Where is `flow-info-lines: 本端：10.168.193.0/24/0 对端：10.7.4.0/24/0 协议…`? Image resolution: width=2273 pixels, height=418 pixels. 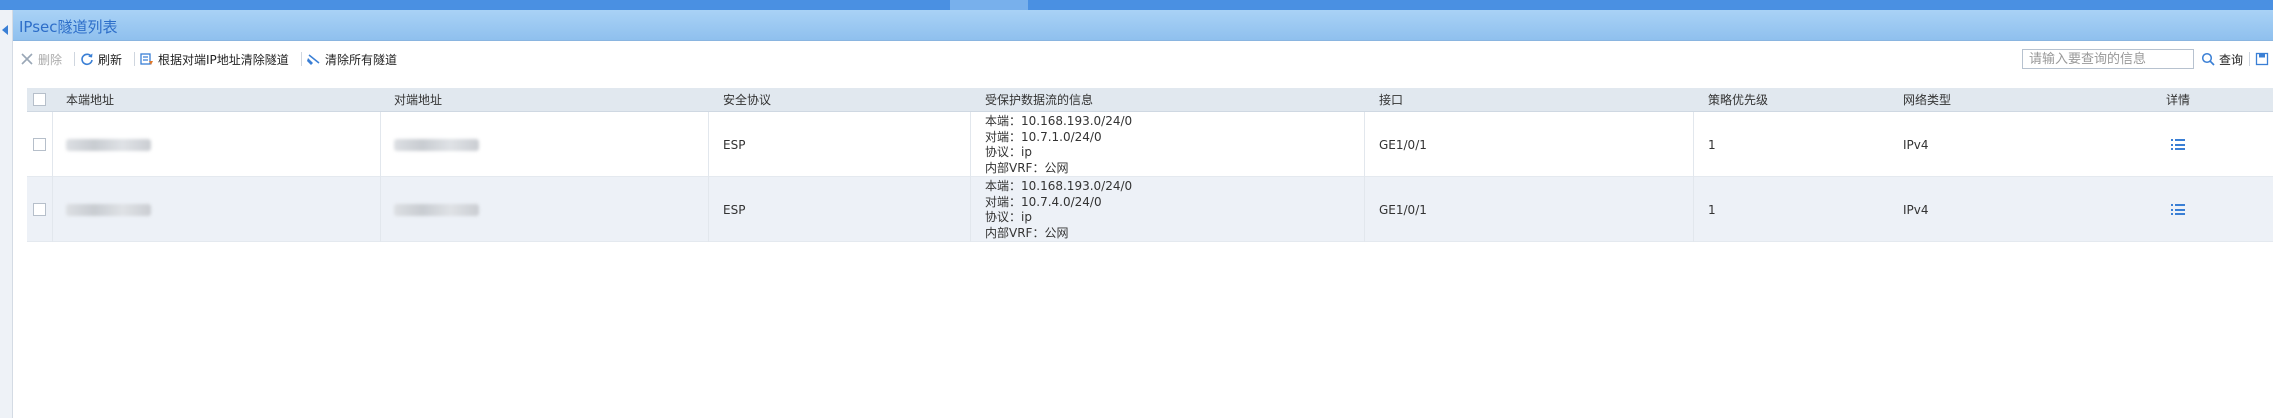
flow-info-lines: 本端：10.168.193.0/24/0 对端：10.7.4.0/24/0 协议… is located at coordinates (1058, 210).